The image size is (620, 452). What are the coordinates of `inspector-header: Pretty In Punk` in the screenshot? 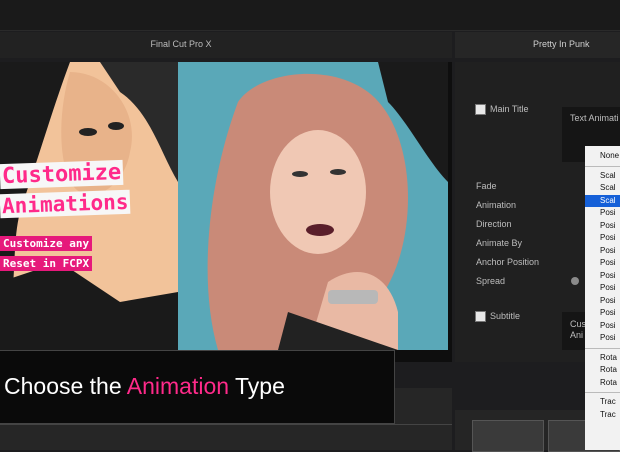 It's located at (537, 45).